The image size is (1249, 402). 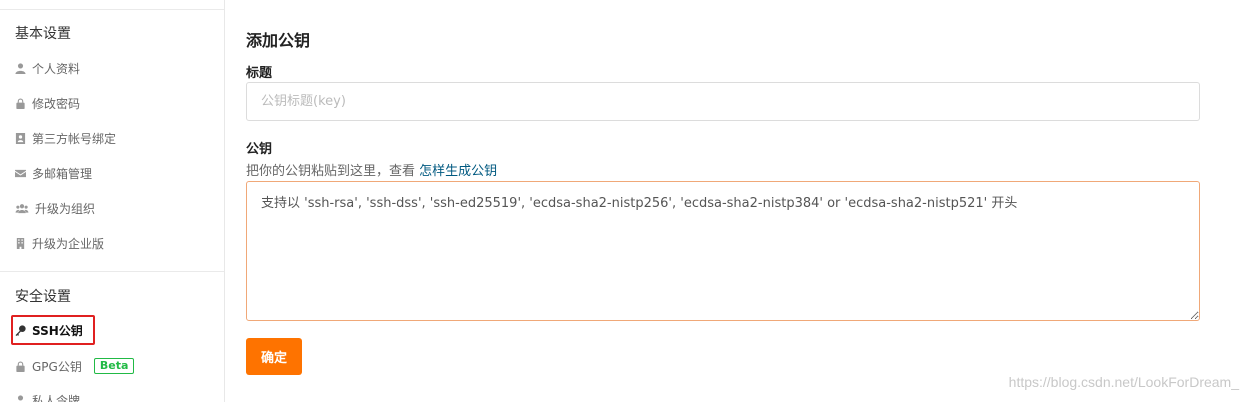 I want to click on sidebar-item-change-password: 修改密码, so click(x=47, y=103).